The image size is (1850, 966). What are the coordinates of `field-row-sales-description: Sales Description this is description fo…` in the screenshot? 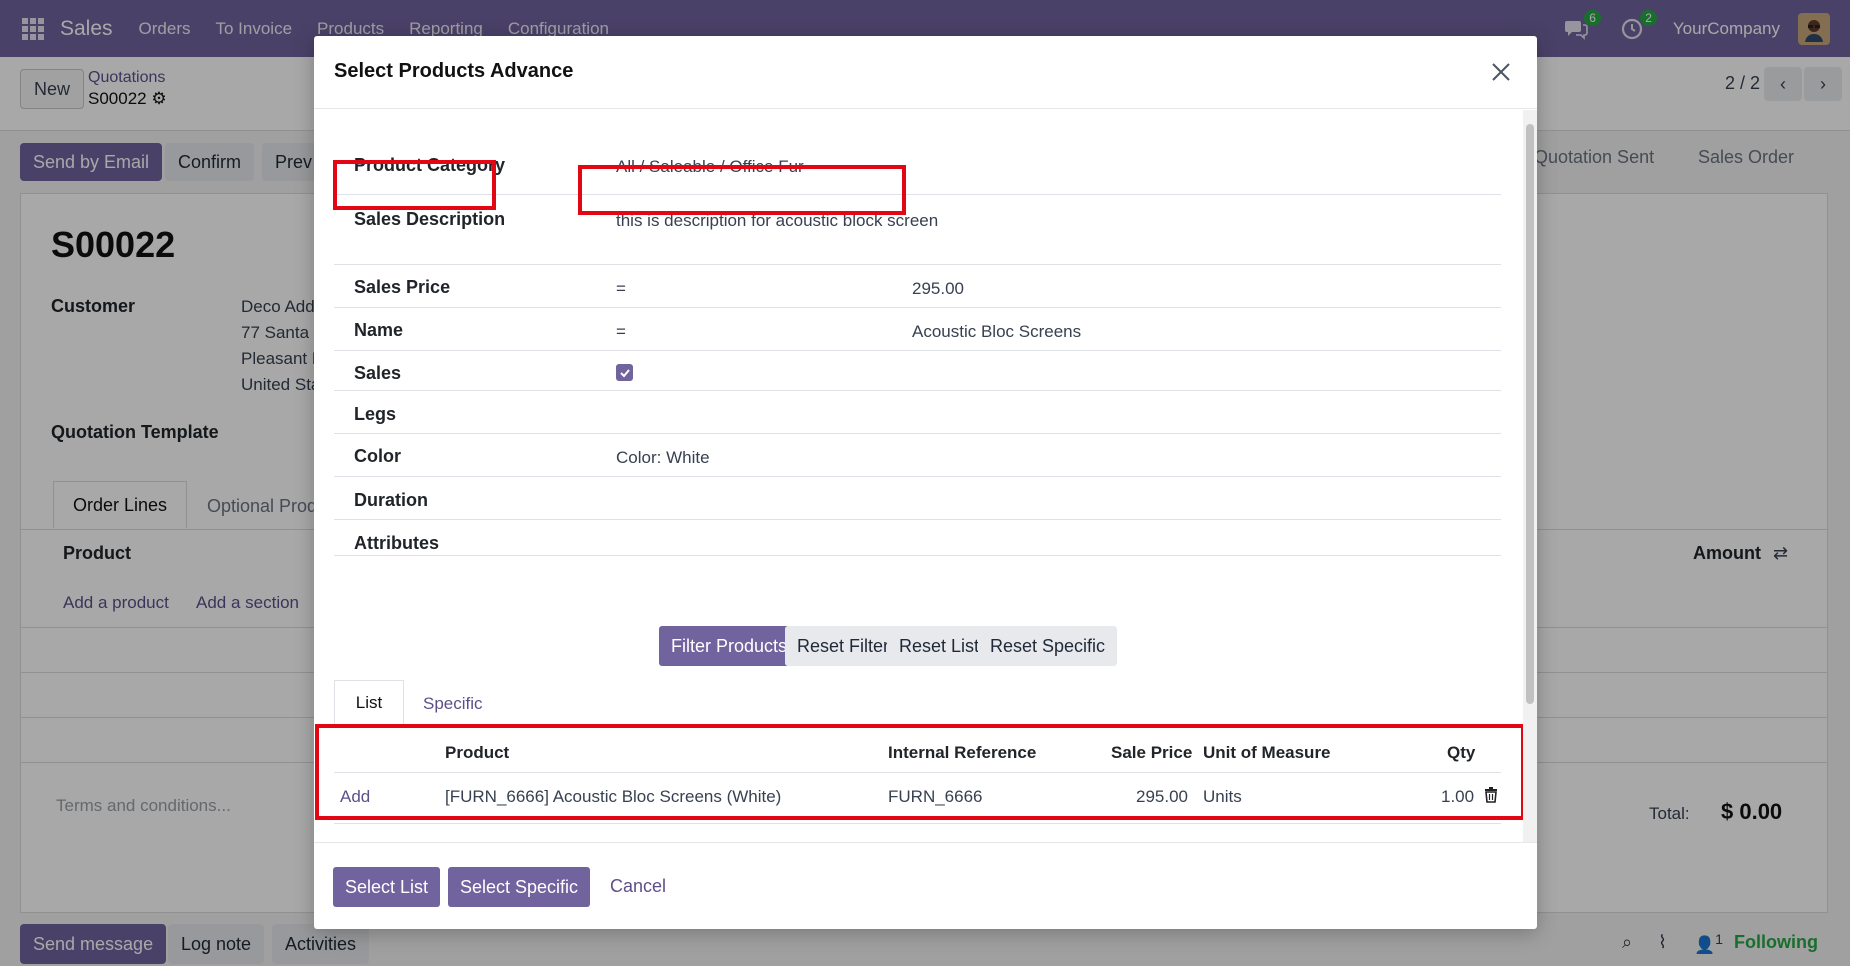 It's located at (917, 230).